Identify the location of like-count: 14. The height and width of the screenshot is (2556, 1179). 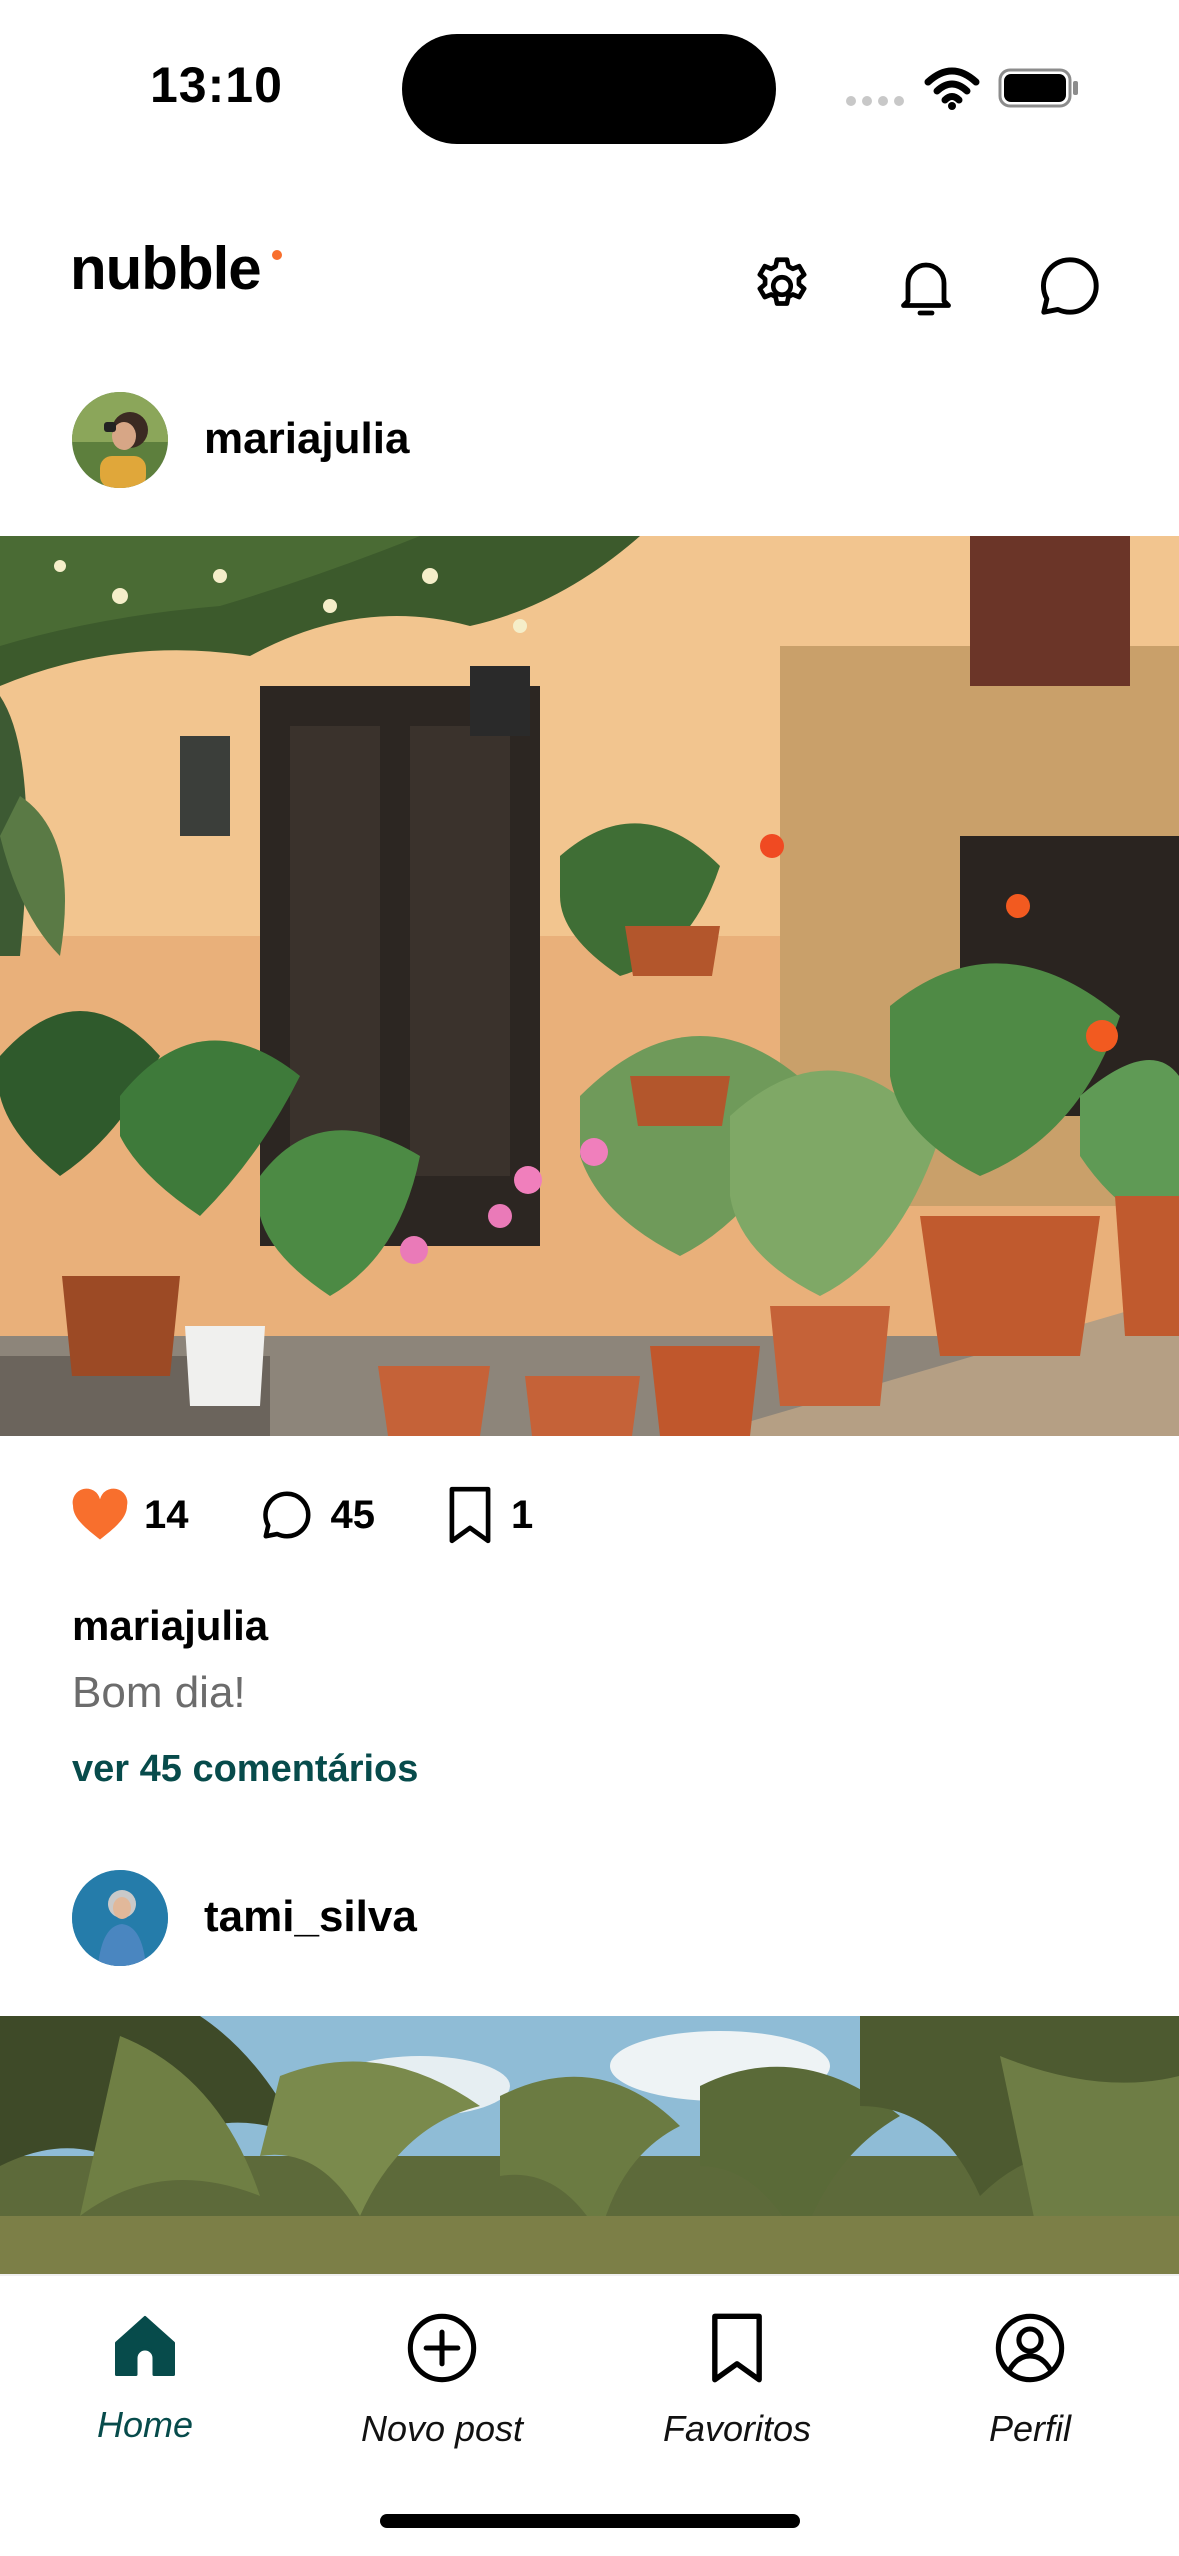
(166, 1514).